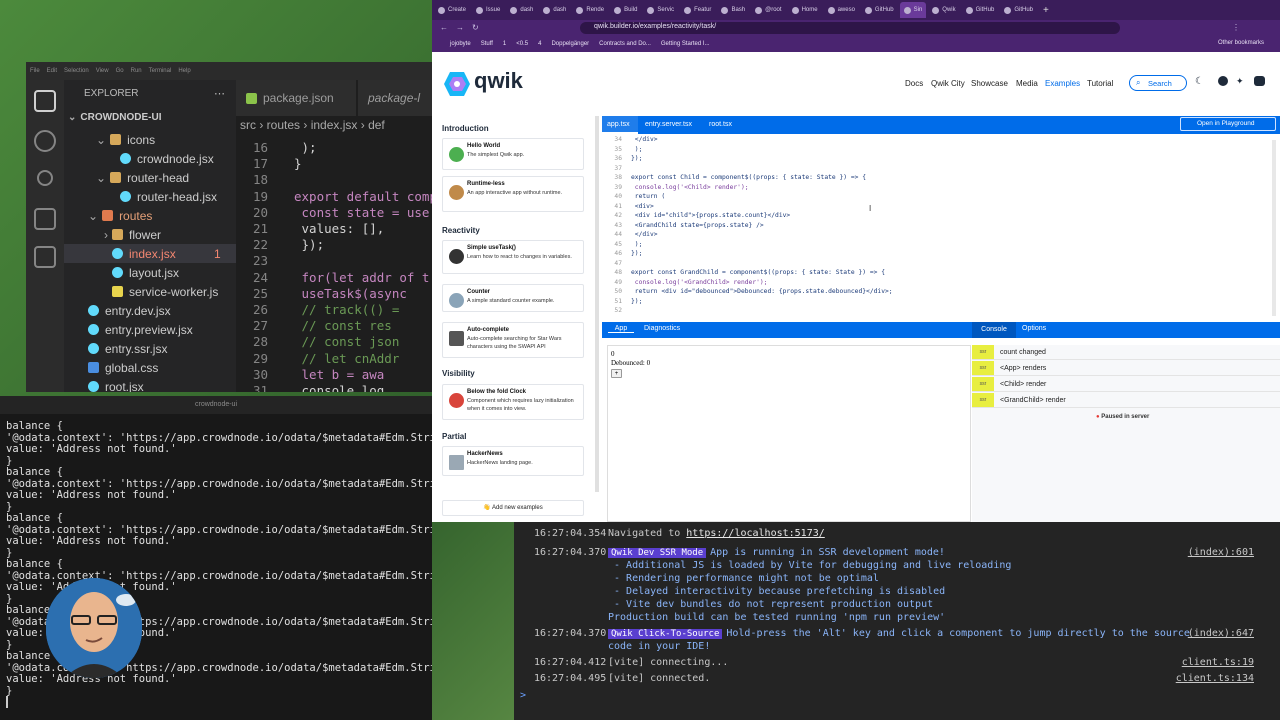 The width and height of the screenshot is (1280, 720). What do you see at coordinates (120, 215) in the screenshot?
I see `tree-item-routes: ⌄ routes` at bounding box center [120, 215].